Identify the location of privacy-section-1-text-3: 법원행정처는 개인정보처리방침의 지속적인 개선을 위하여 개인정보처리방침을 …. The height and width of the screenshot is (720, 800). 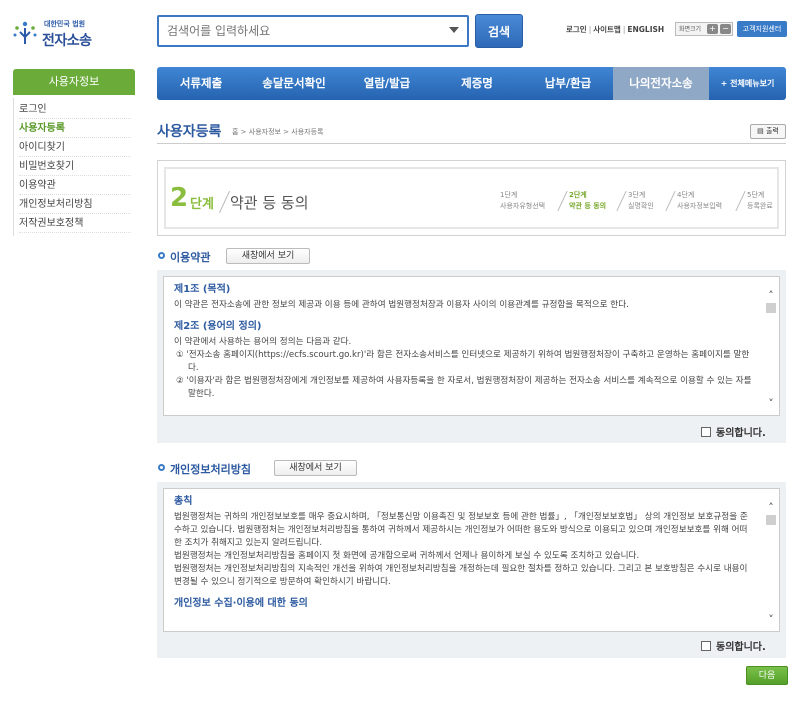
(461, 575).